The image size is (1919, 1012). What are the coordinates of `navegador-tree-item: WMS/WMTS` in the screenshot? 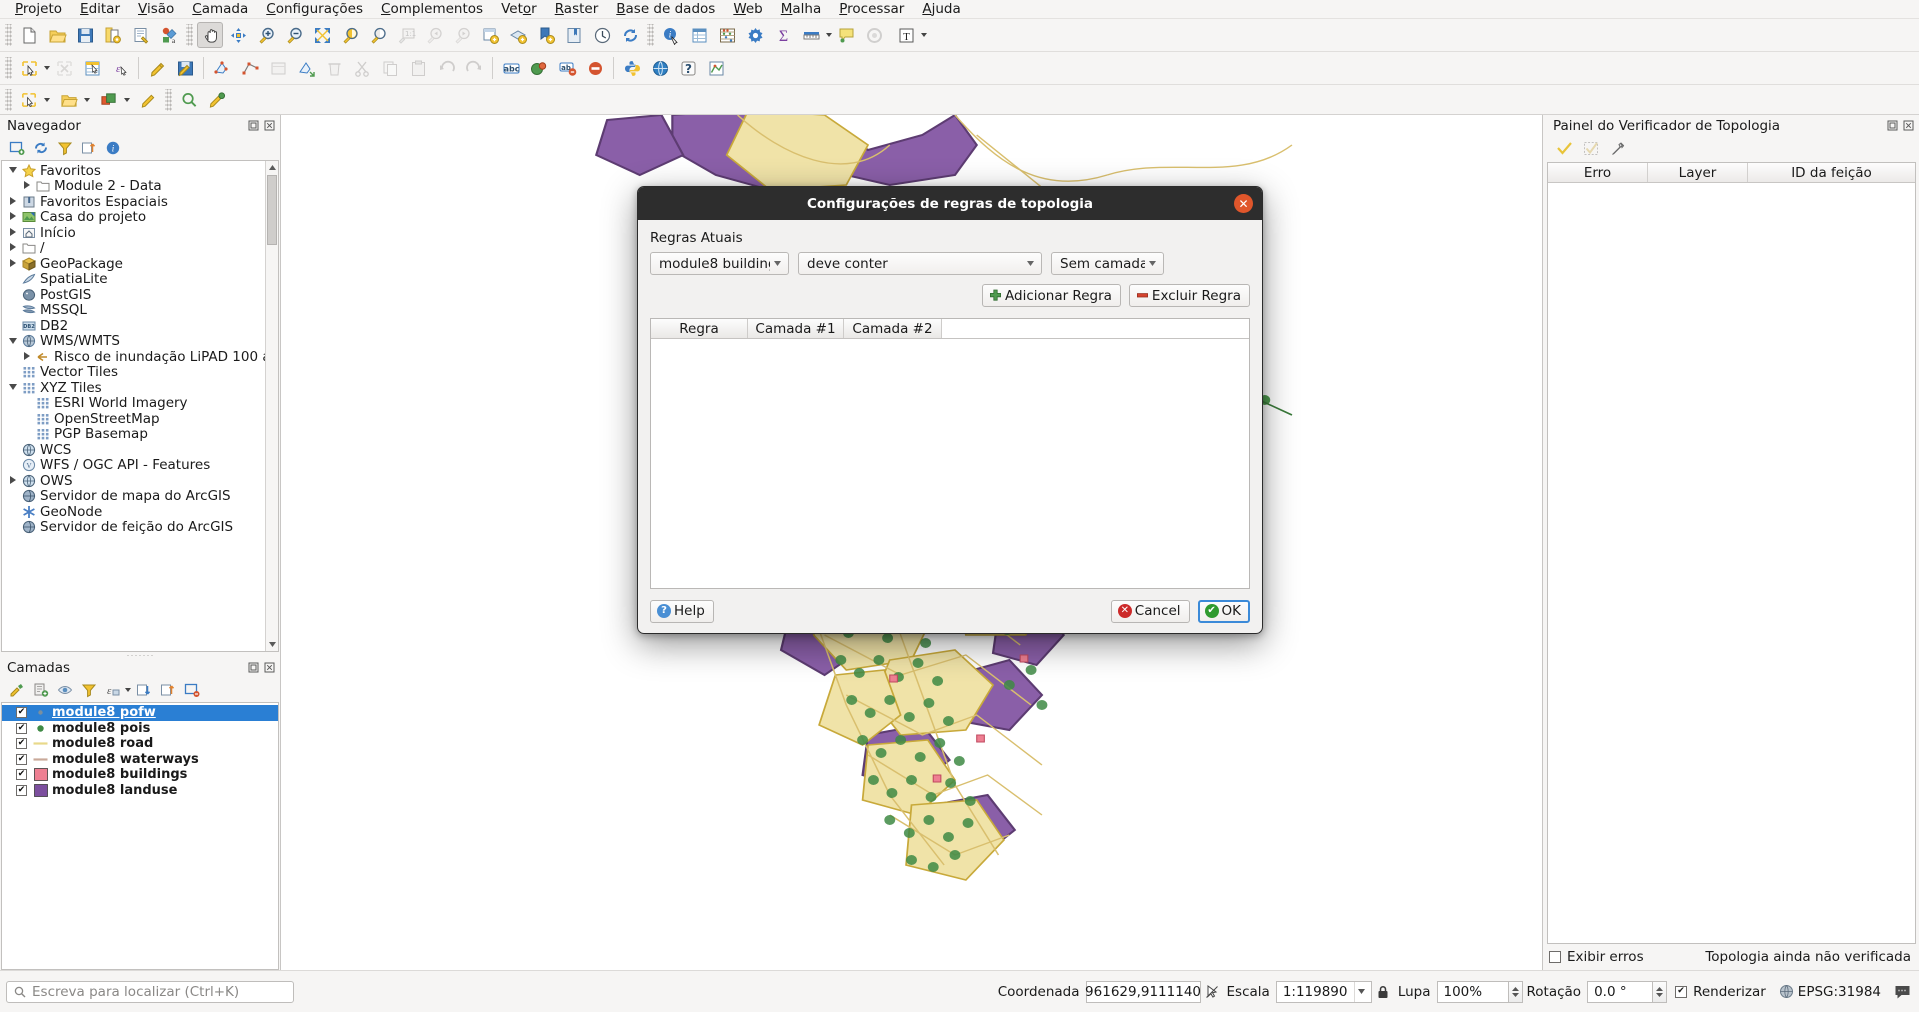 It's located at (133, 341).